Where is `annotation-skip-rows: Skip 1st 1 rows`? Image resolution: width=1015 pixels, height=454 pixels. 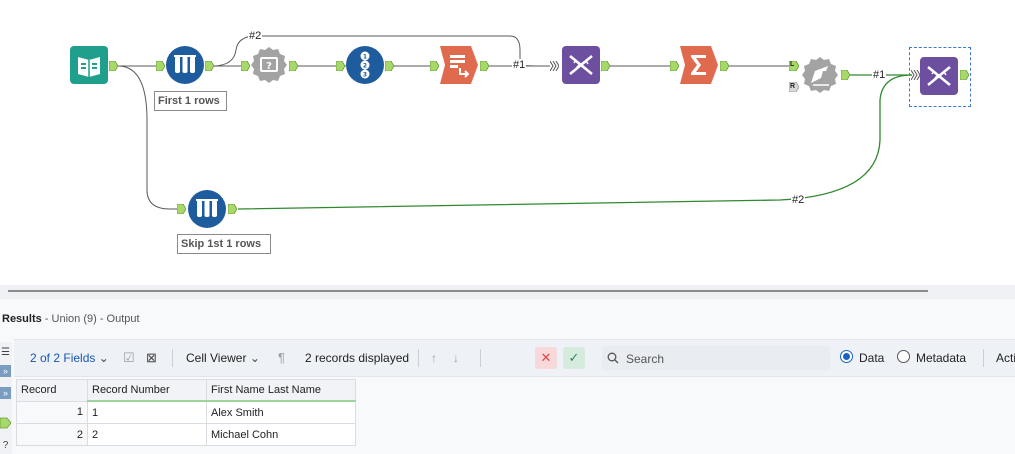 annotation-skip-rows: Skip 1st 1 rows is located at coordinates (224, 244).